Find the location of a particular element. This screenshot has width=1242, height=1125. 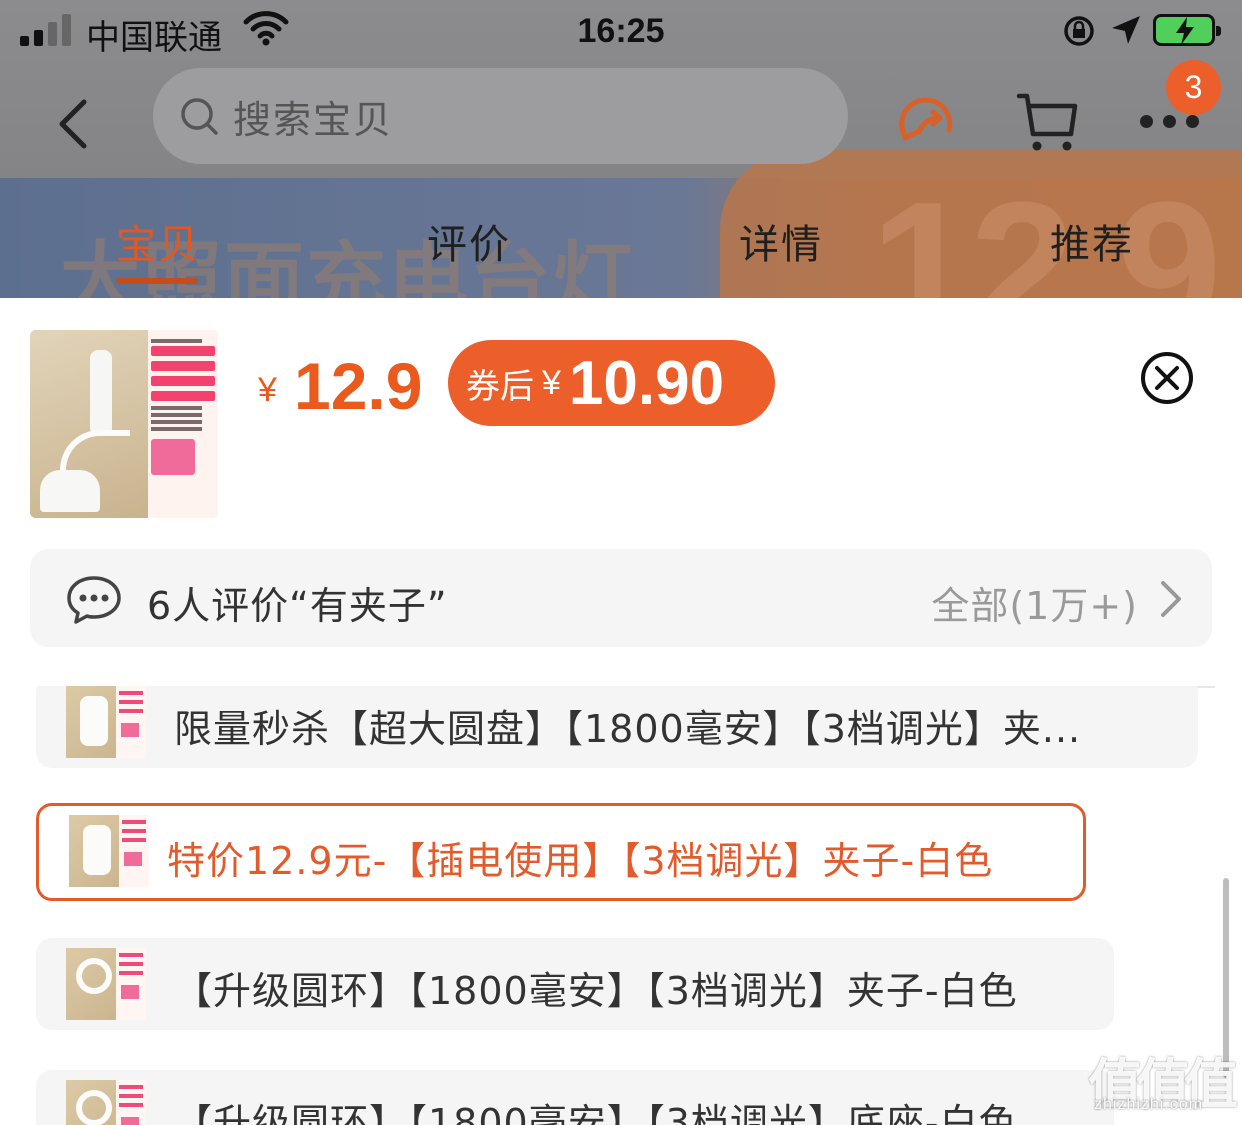

close-button is located at coordinates (1167, 380).